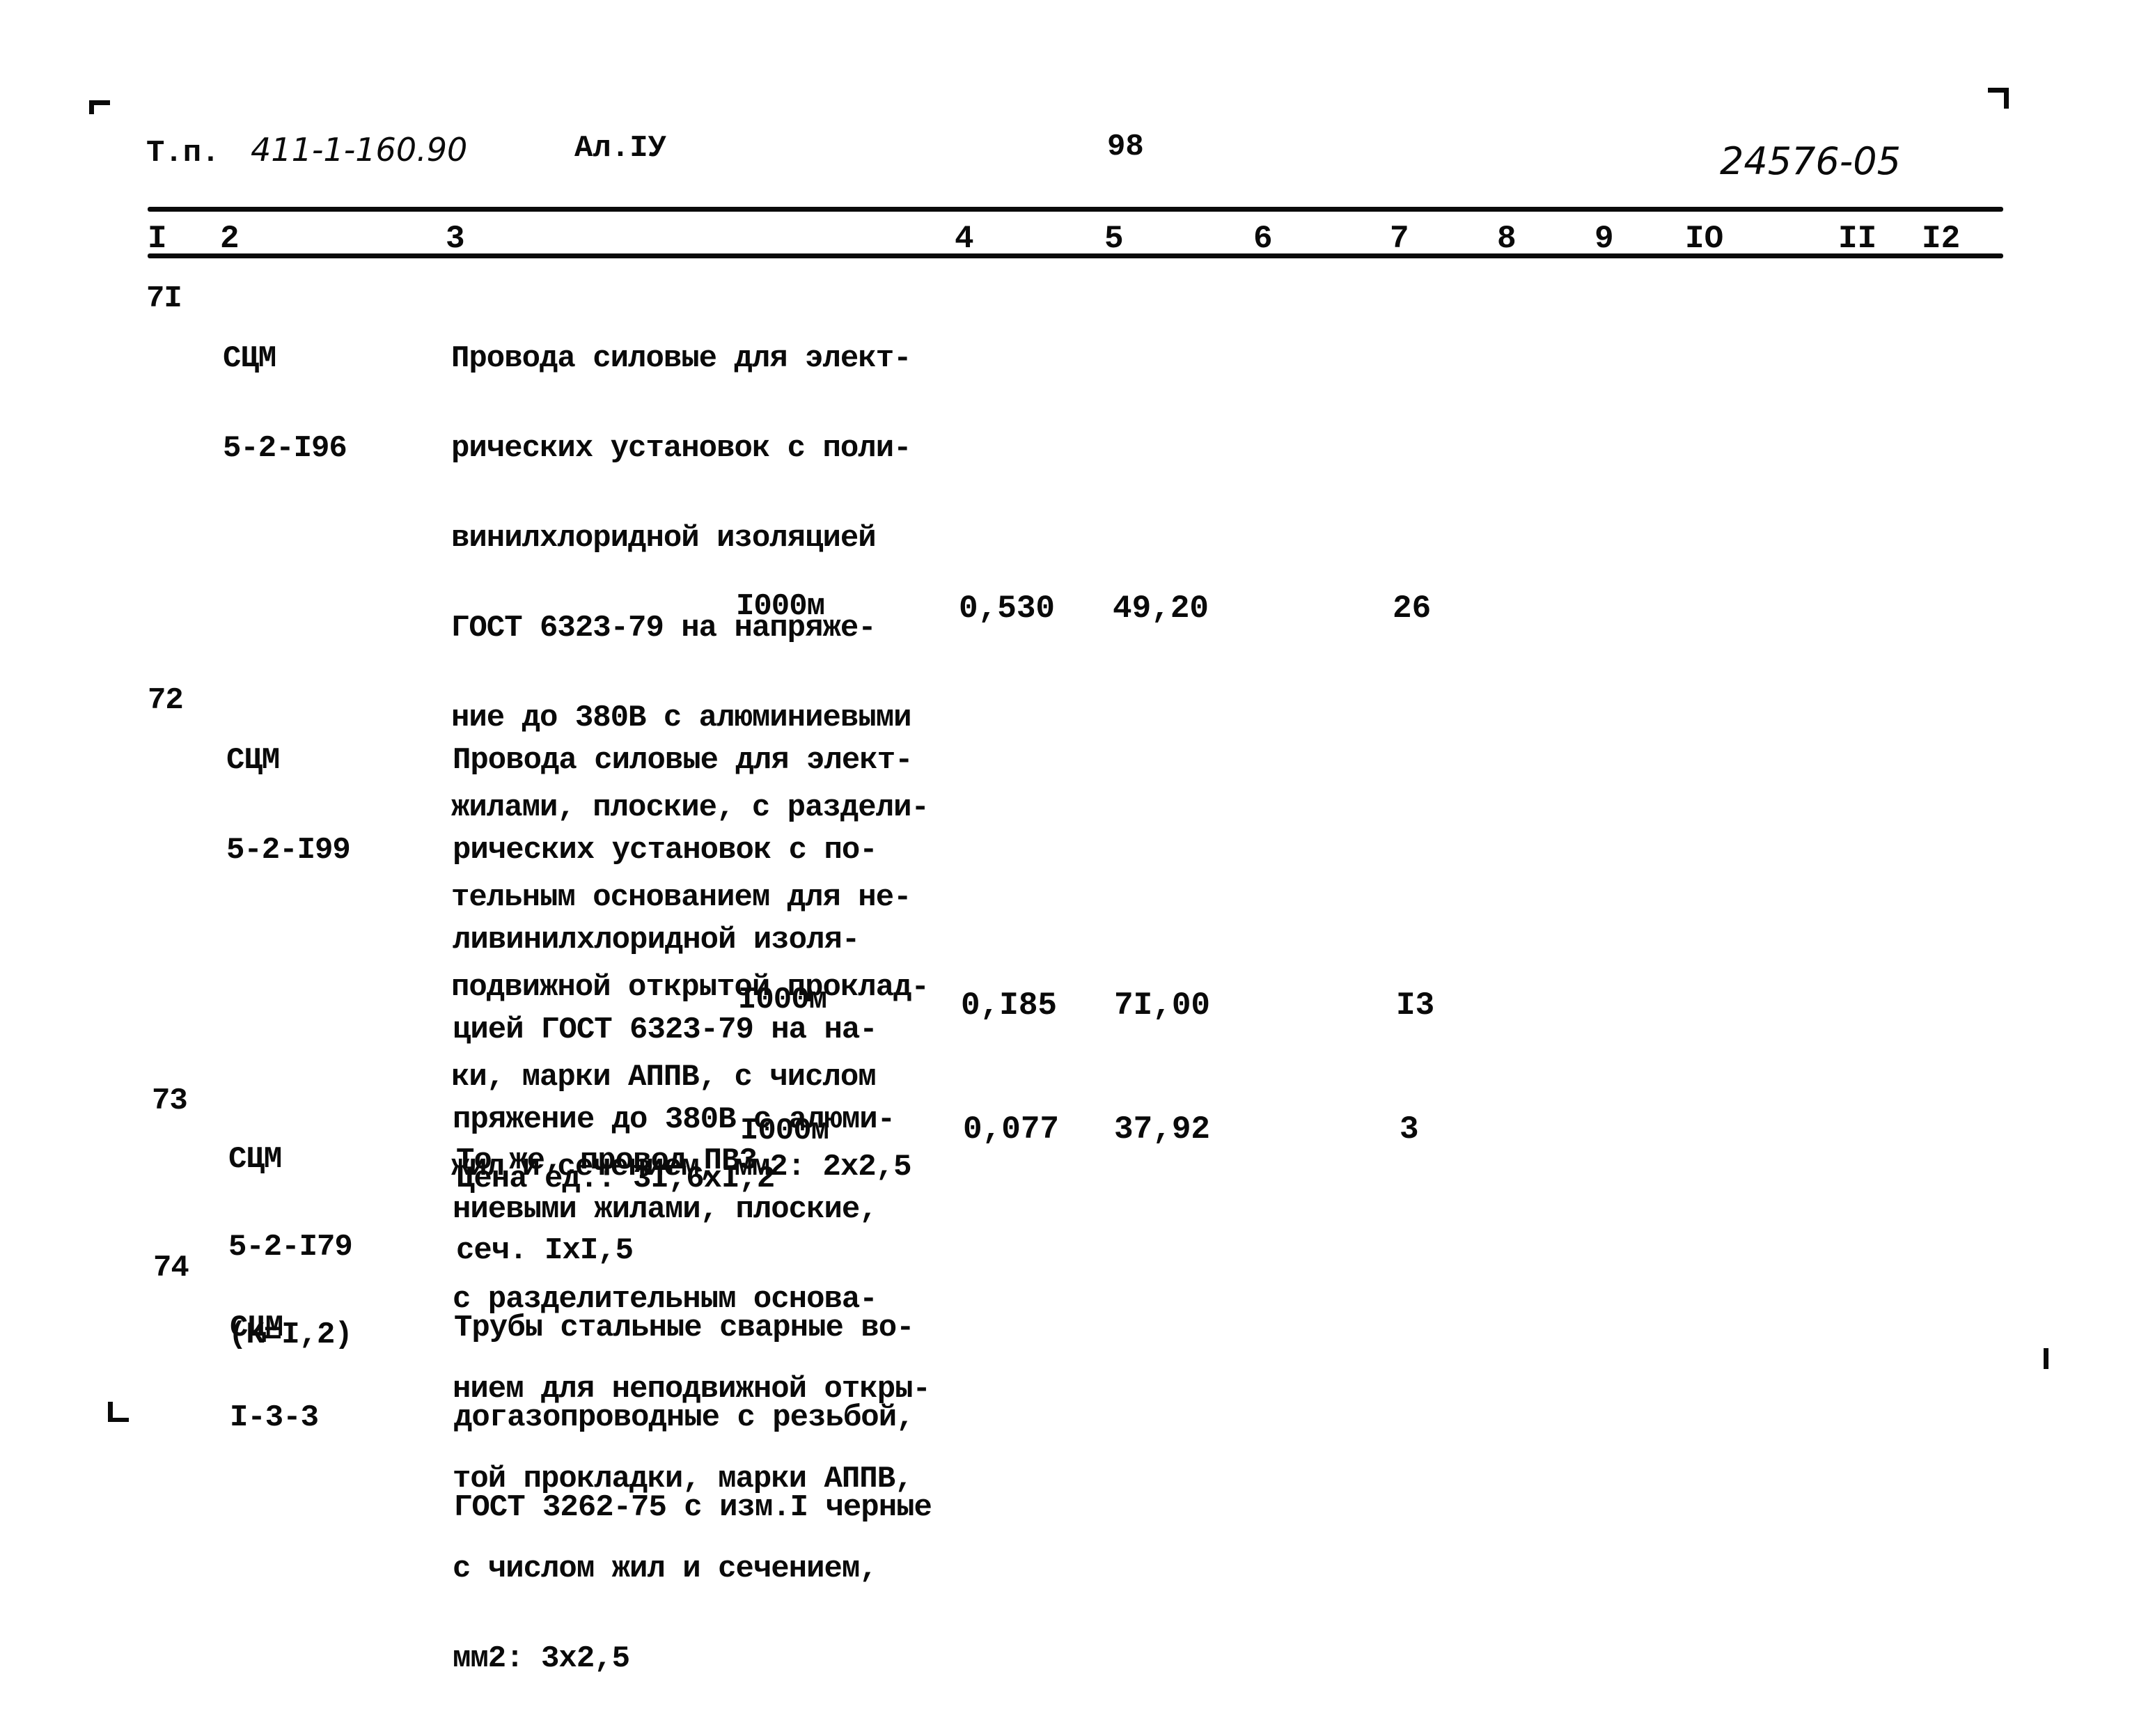 This screenshot has height=1736, width=2139. I want to click on quantity-value: 0,I85, so click(1009, 1005).